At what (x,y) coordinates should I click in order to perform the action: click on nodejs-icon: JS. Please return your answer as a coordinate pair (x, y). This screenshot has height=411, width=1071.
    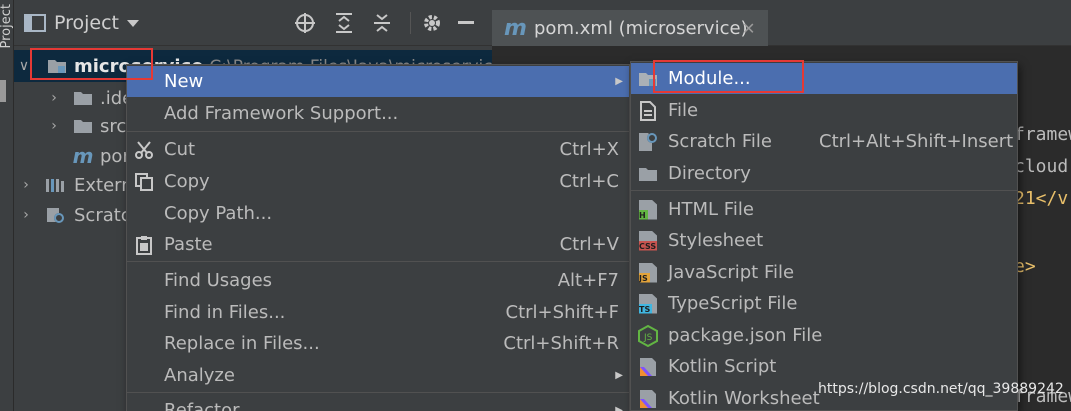
    Looking at the image, I should click on (648, 335).